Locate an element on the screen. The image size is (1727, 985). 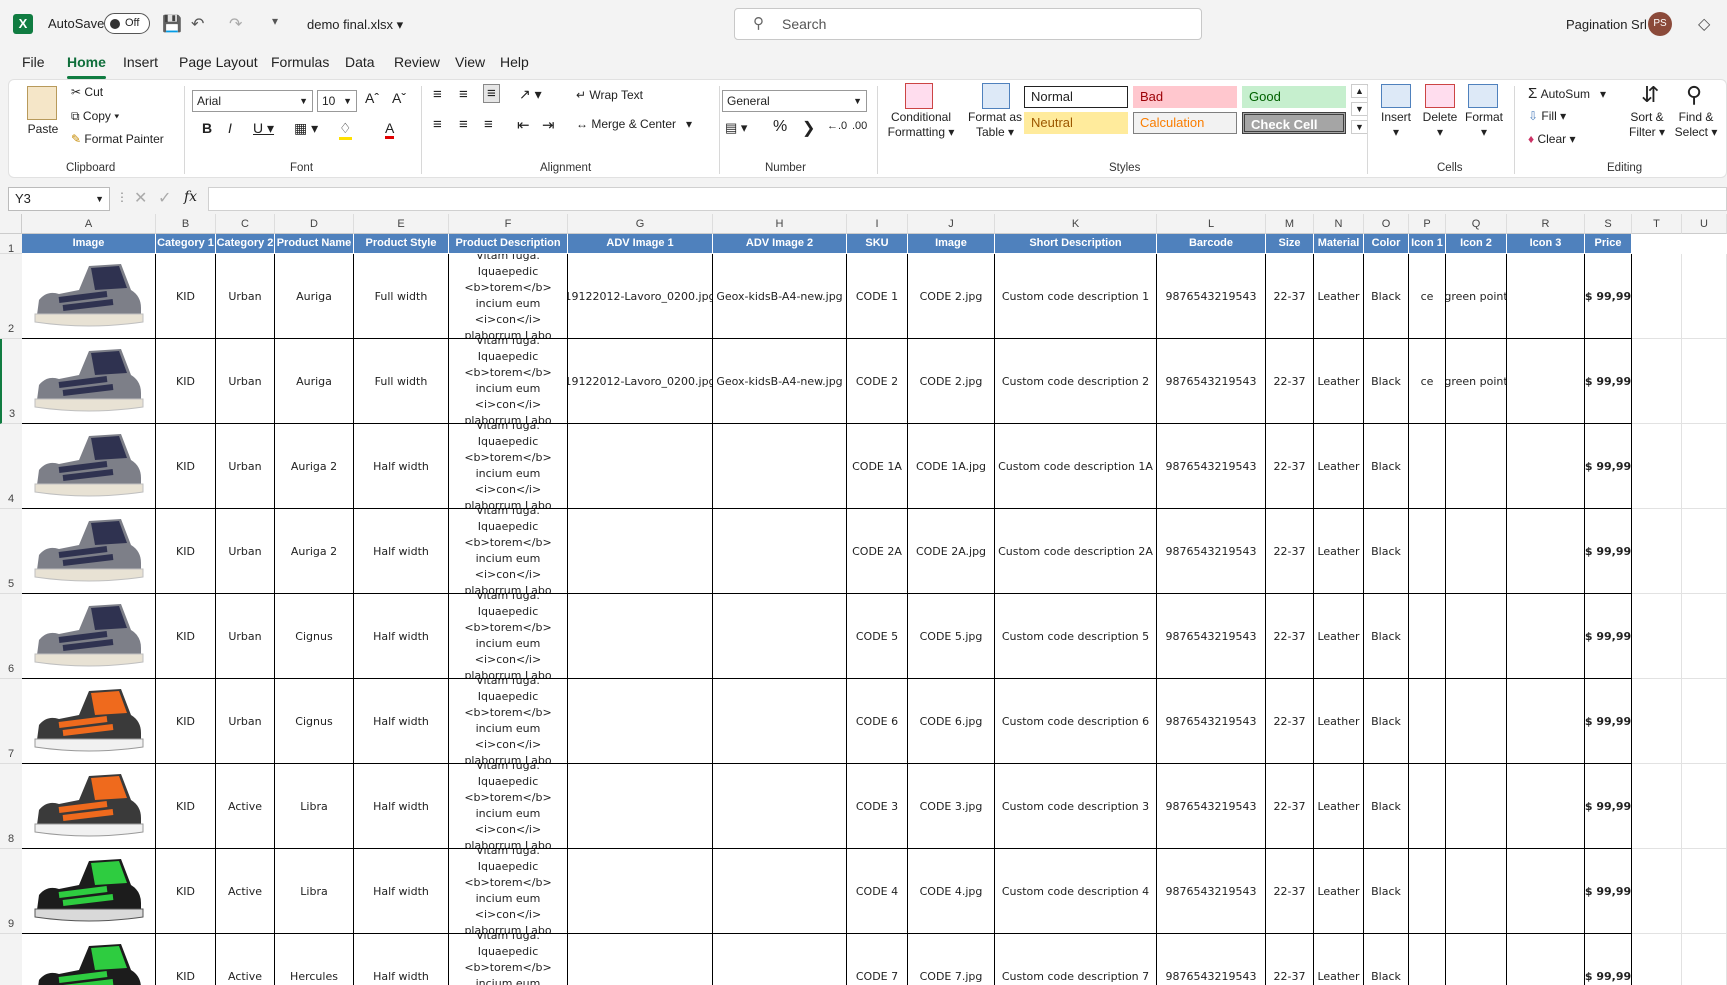
header-cell: SKU is located at coordinates (877, 243).